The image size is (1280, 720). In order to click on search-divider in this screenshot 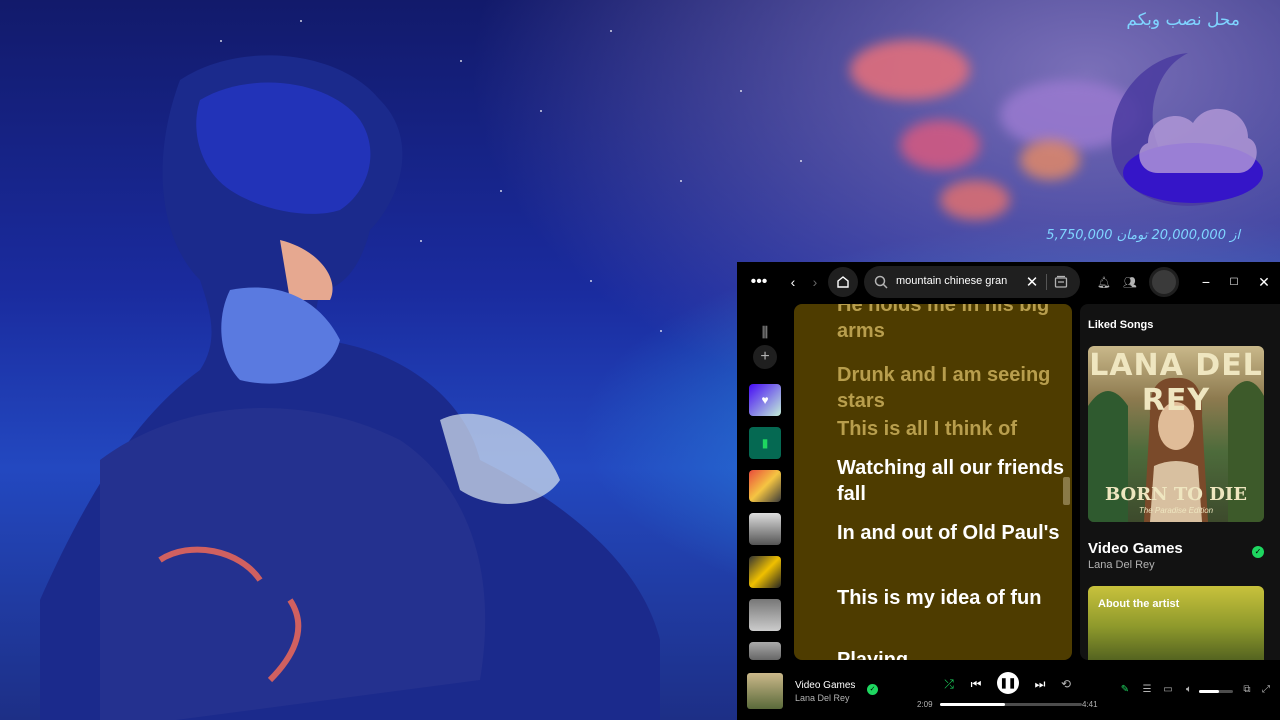, I will do `click(1046, 282)`.